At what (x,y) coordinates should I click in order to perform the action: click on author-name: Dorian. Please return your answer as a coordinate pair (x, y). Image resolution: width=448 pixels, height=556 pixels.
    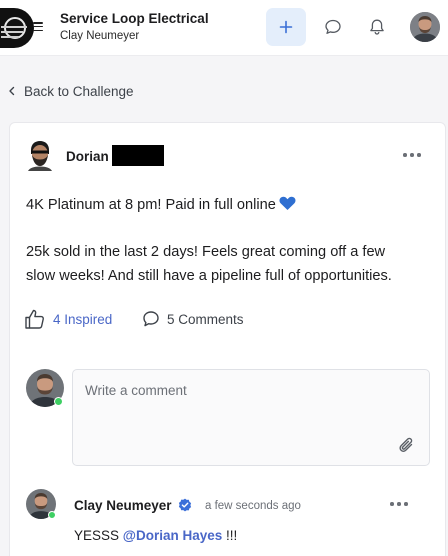
    Looking at the image, I should click on (87, 156).